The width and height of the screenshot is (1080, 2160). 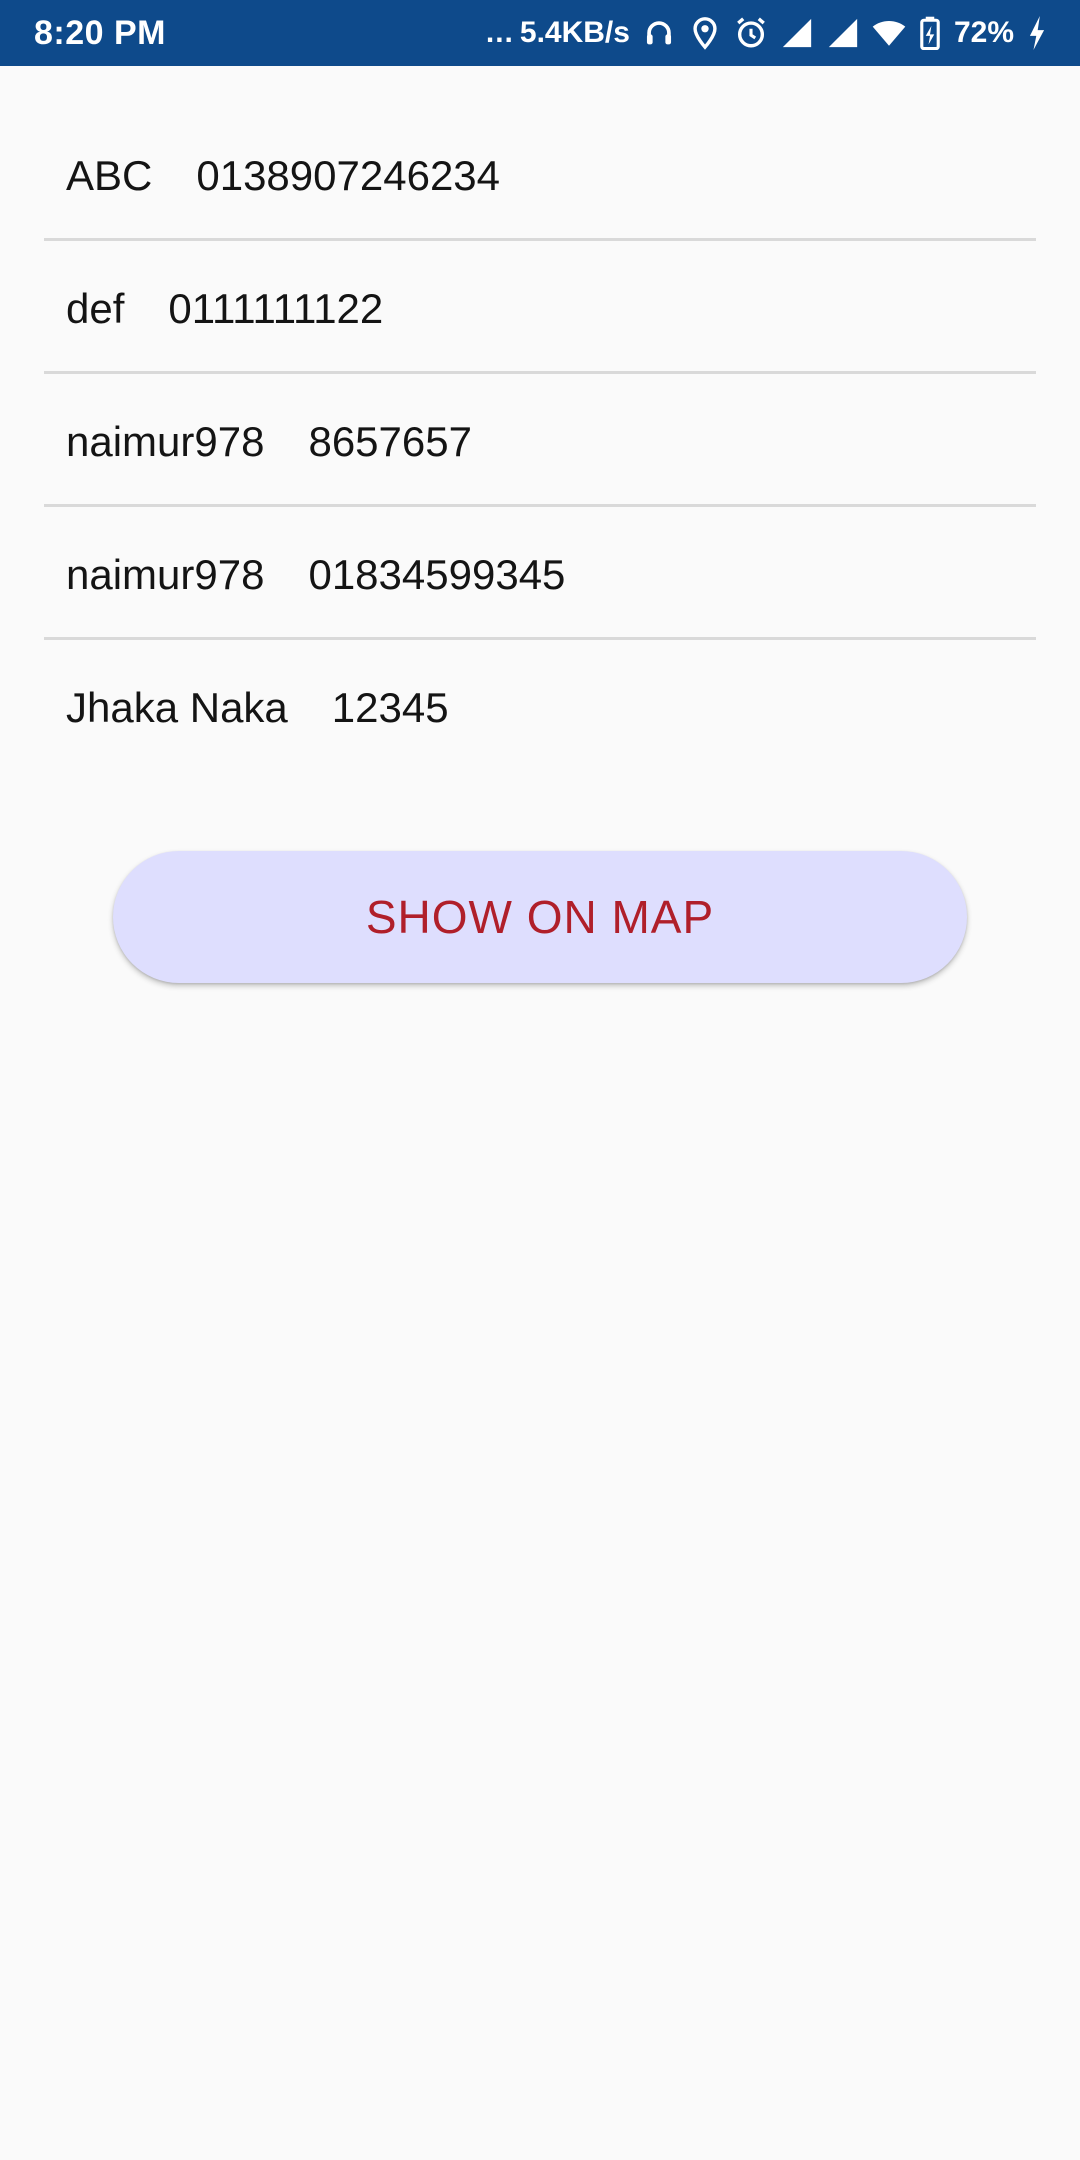 I want to click on list-item-text: naimur978 01834599345, so click(x=315, y=575).